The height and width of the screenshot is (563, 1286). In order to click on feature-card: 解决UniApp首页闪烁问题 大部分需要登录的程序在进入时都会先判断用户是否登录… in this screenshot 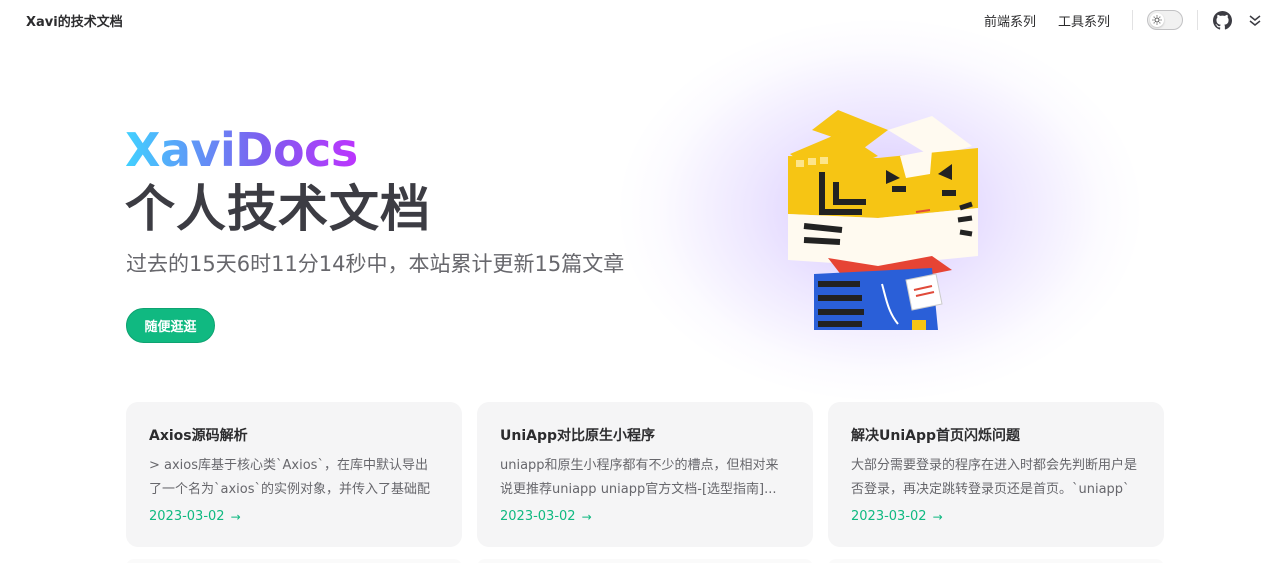, I will do `click(996, 474)`.